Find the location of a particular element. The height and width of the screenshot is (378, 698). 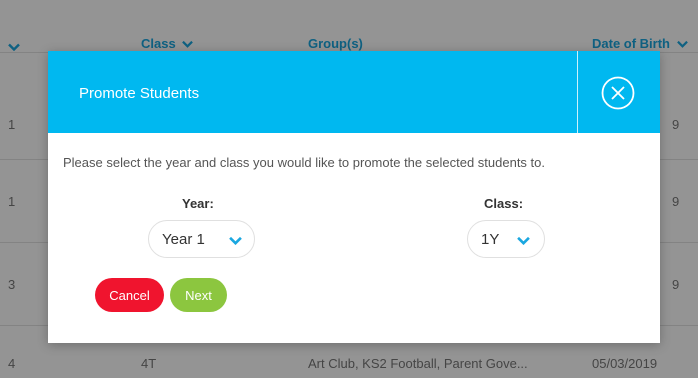

year-select-value: Year 1 is located at coordinates (183, 239).